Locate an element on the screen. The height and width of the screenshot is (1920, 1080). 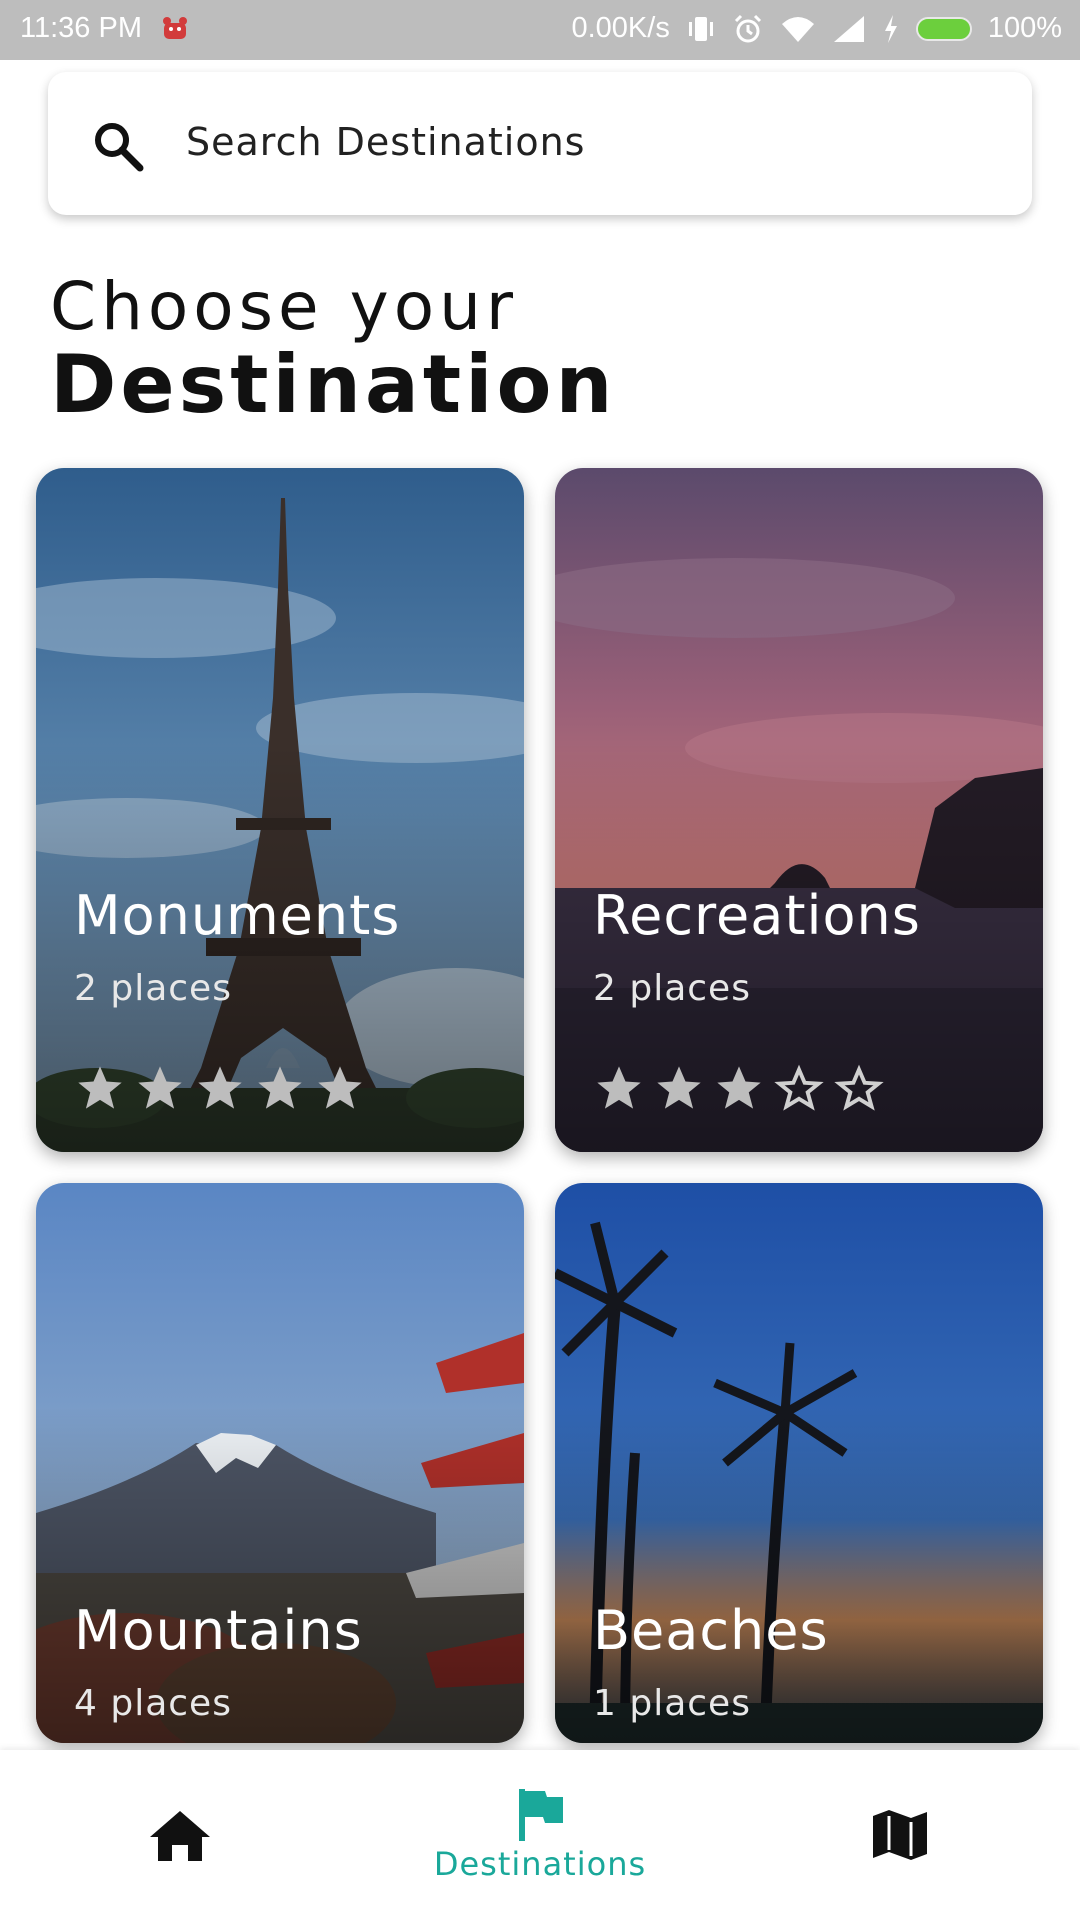
bottom-navigation: Destinations is located at coordinates (540, 1835).